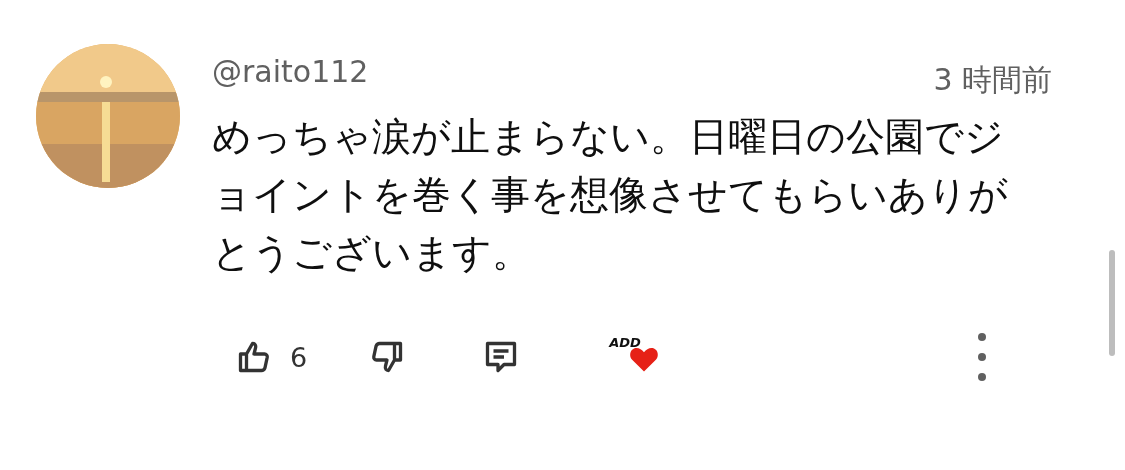 The image size is (1125, 470). I want to click on like-count: 6, so click(299, 357).